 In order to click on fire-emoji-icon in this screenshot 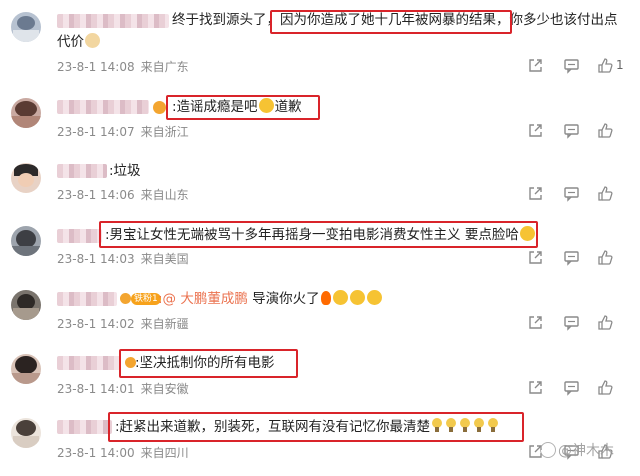, I will do `click(325, 298)`.